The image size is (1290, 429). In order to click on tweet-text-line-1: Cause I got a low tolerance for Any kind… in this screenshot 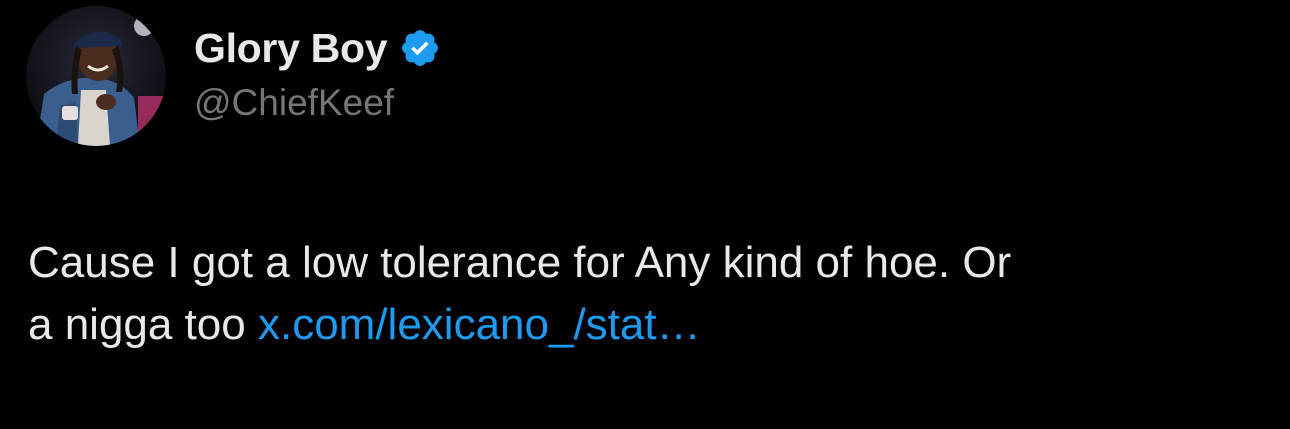, I will do `click(520, 262)`.